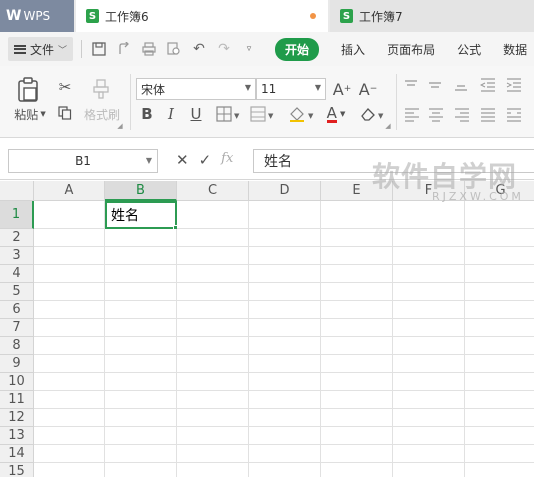  Describe the element at coordinates (373, 114) in the screenshot. I see `clear-format-icon: ▼` at that location.